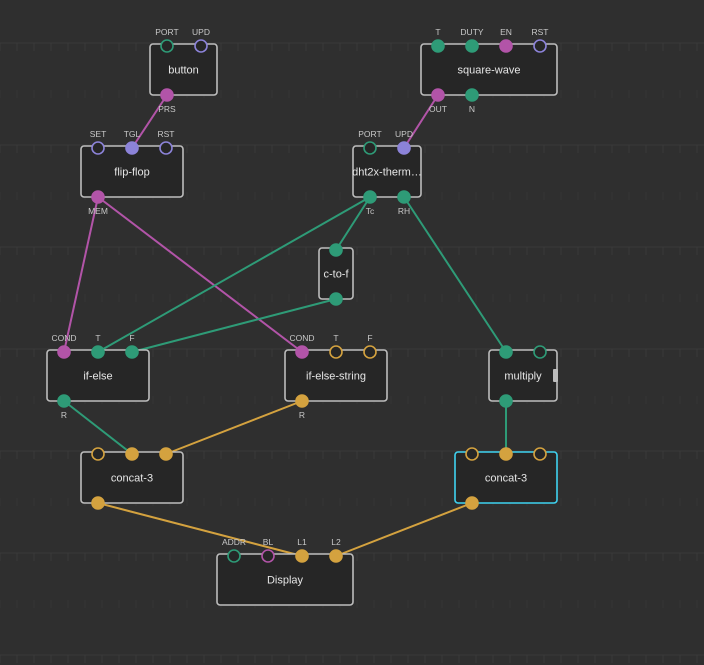 Image resolution: width=704 pixels, height=665 pixels. I want to click on pin-label: N, so click(472, 109).